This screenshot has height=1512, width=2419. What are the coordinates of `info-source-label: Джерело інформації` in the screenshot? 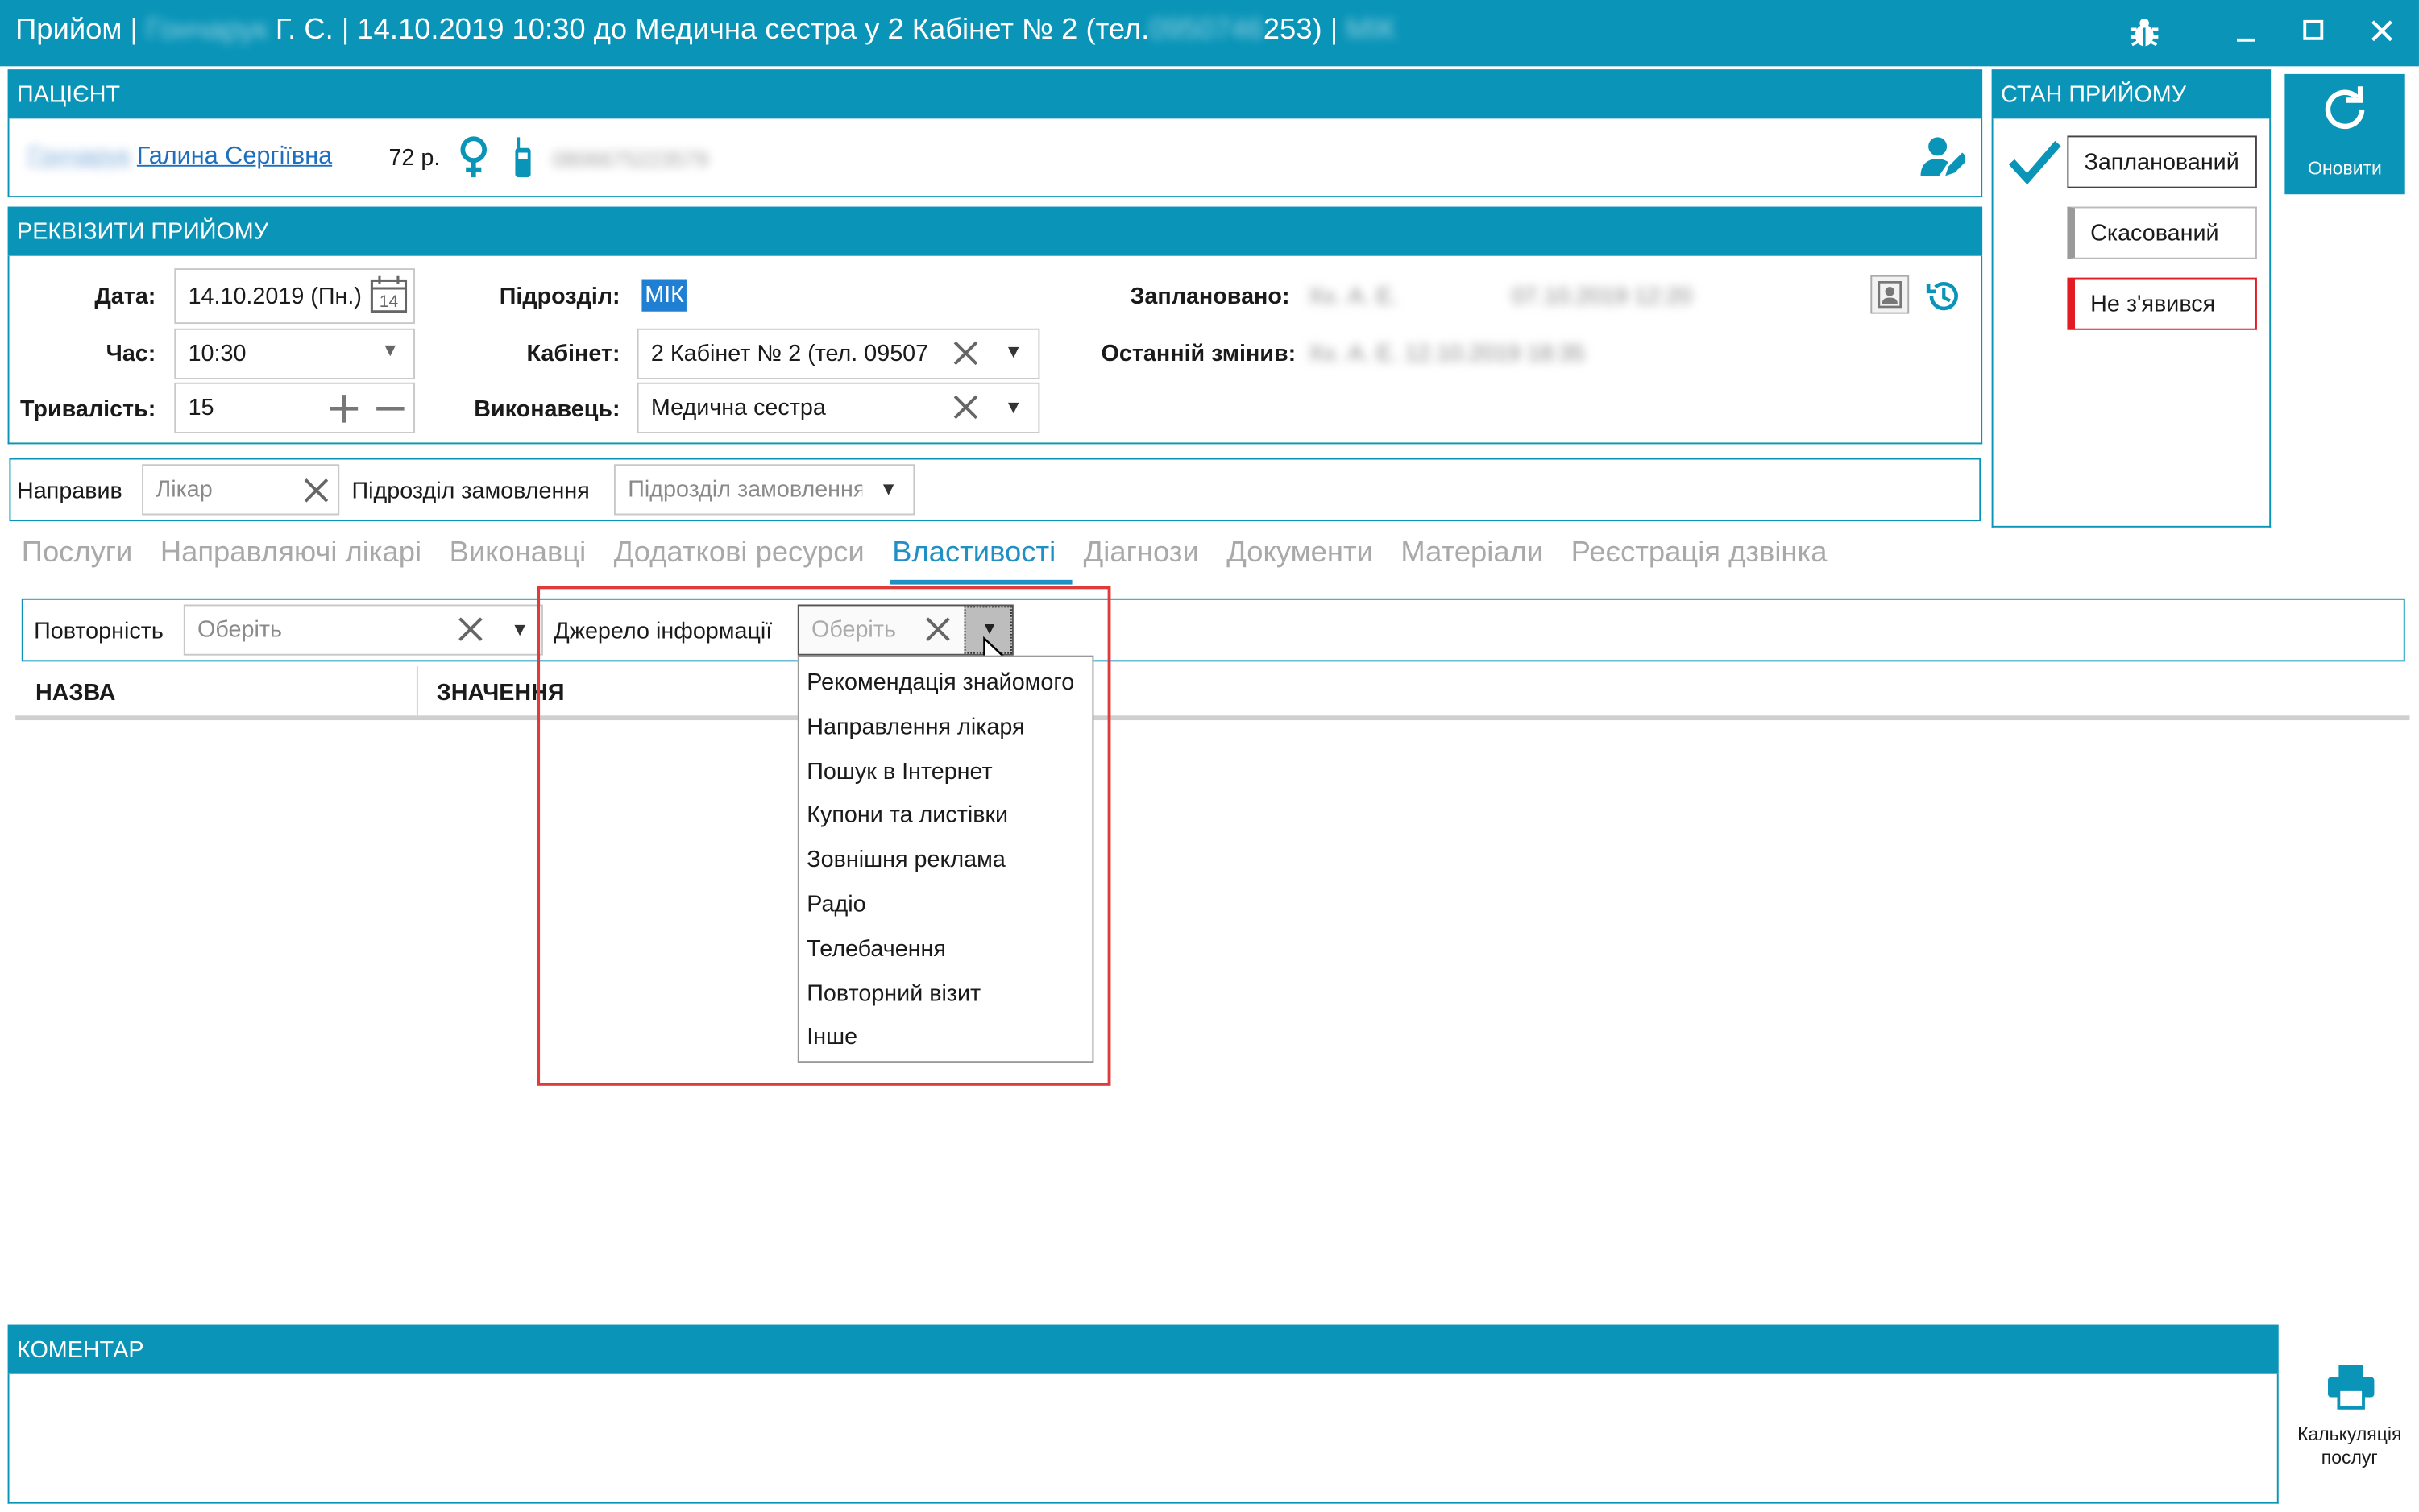 It's located at (663, 632).